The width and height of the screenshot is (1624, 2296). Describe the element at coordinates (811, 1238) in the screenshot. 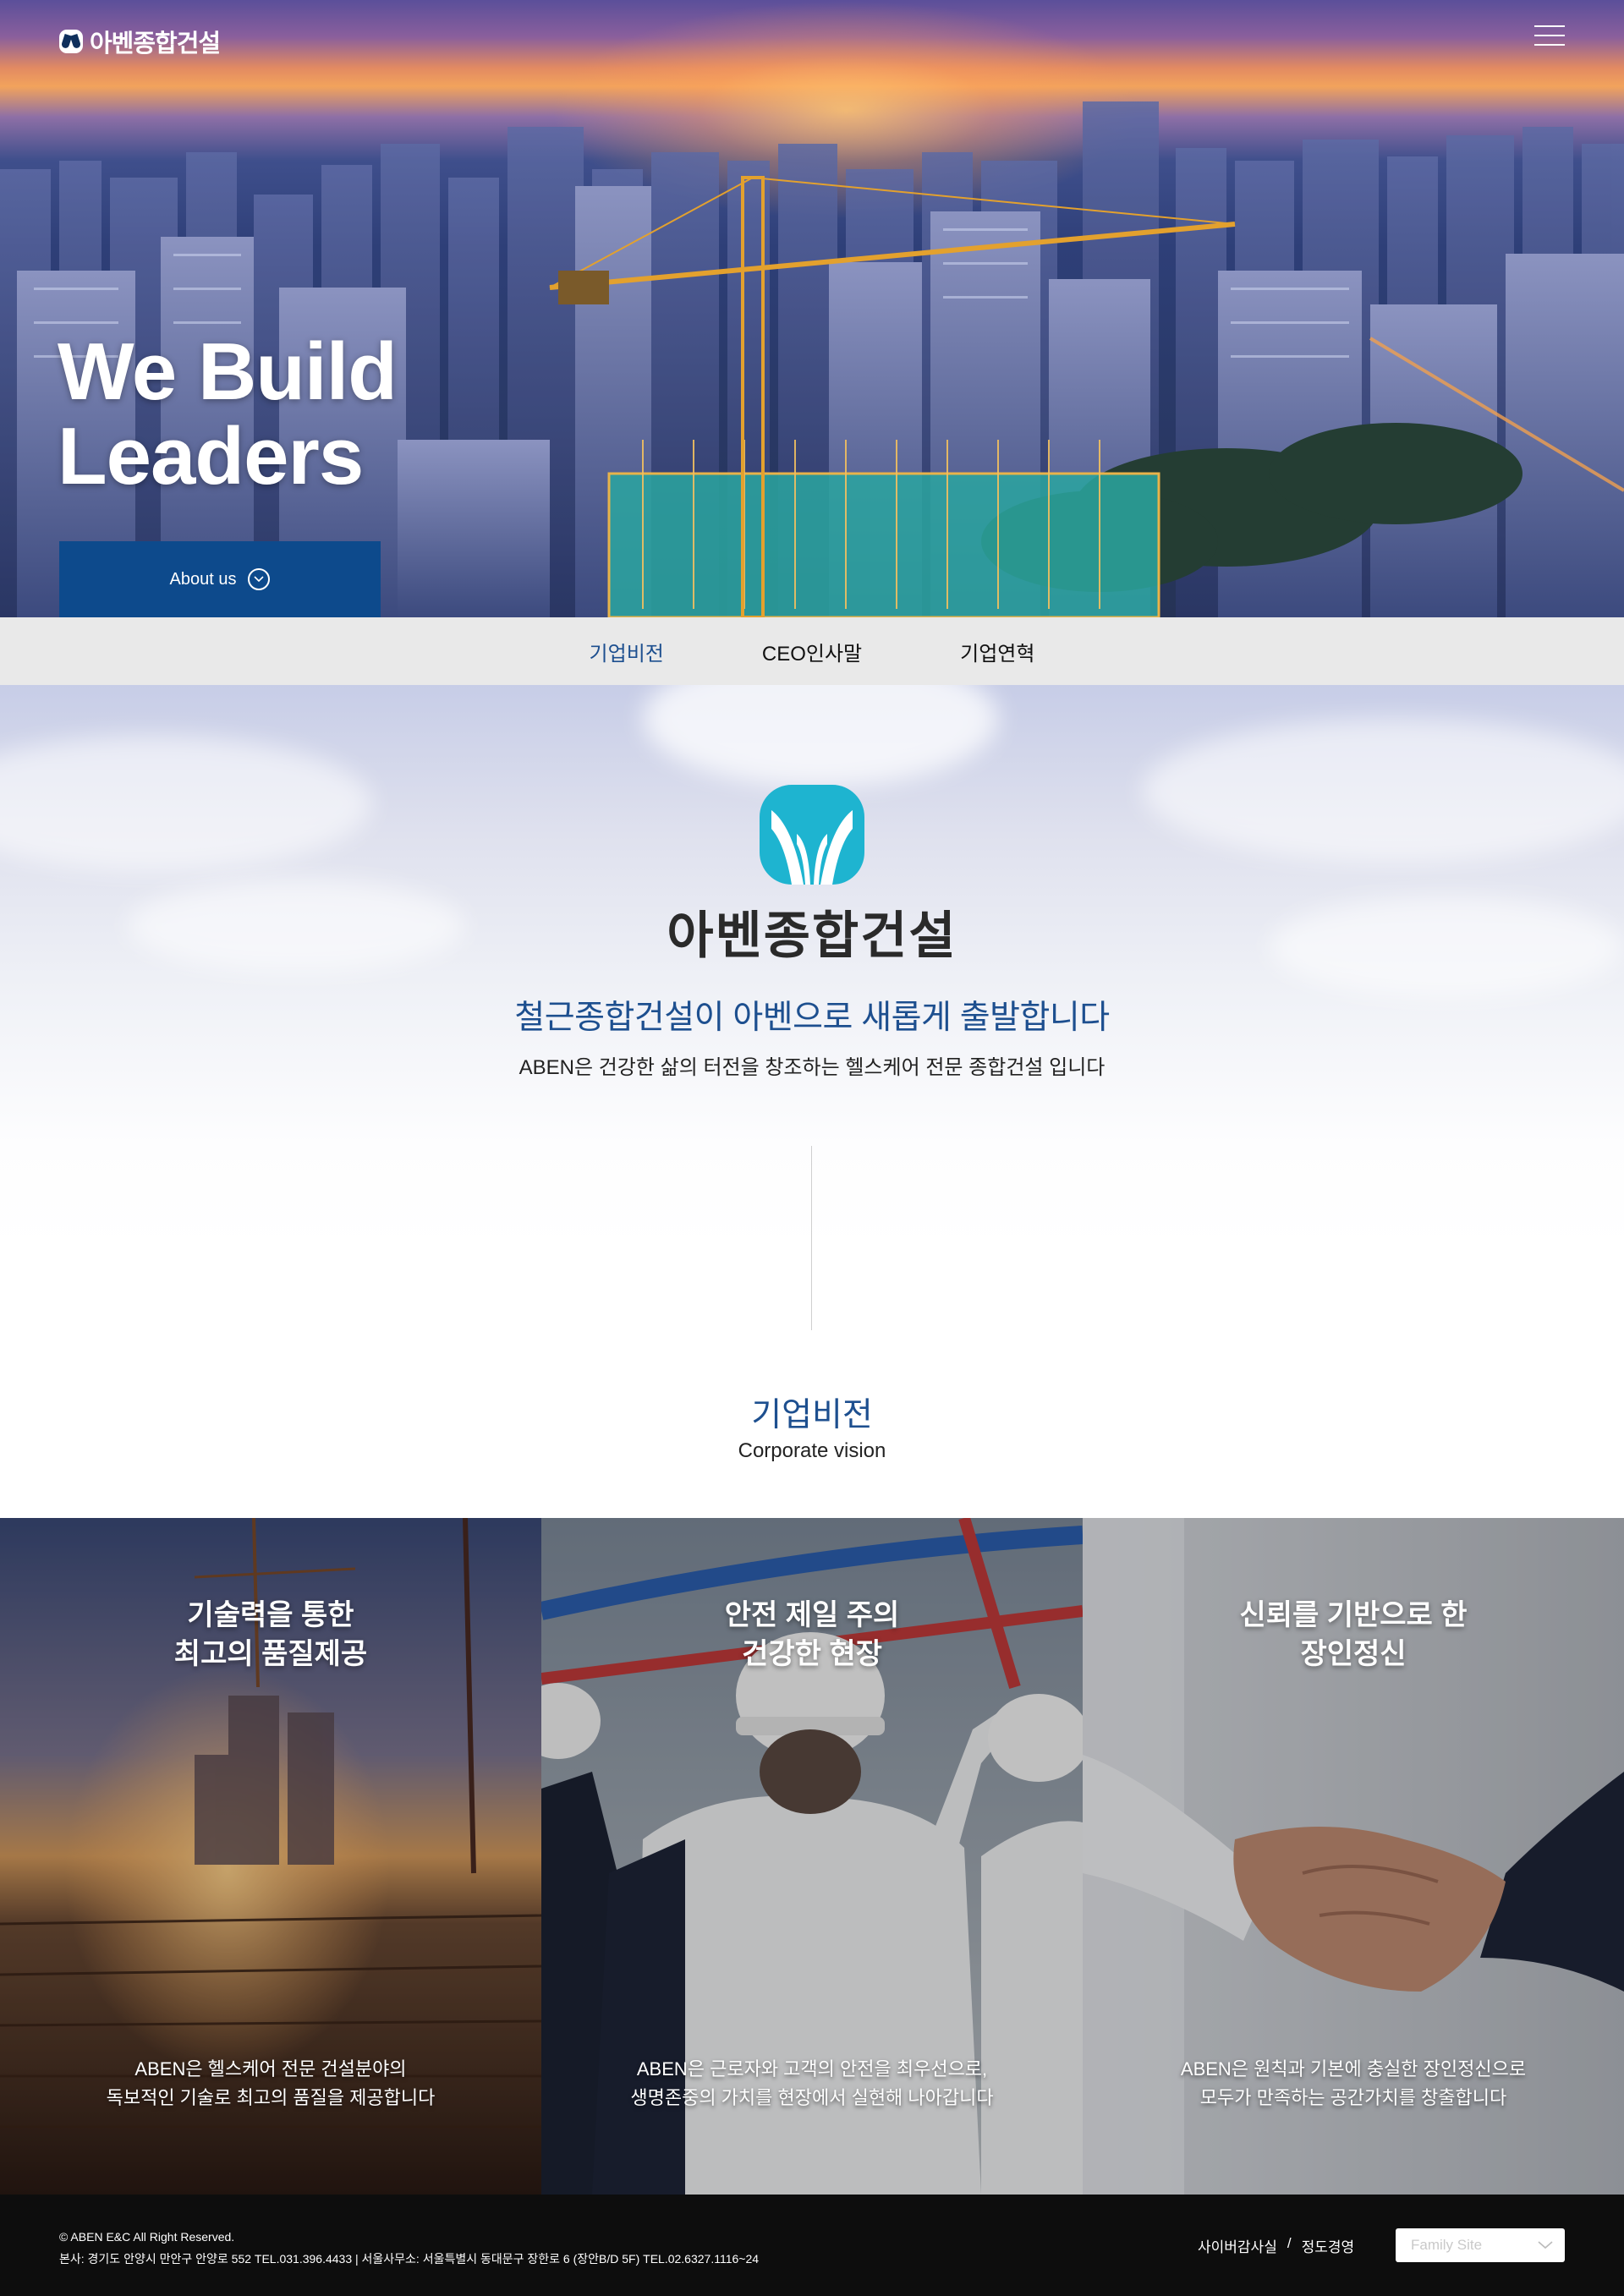

I see `vertical-divider` at that location.